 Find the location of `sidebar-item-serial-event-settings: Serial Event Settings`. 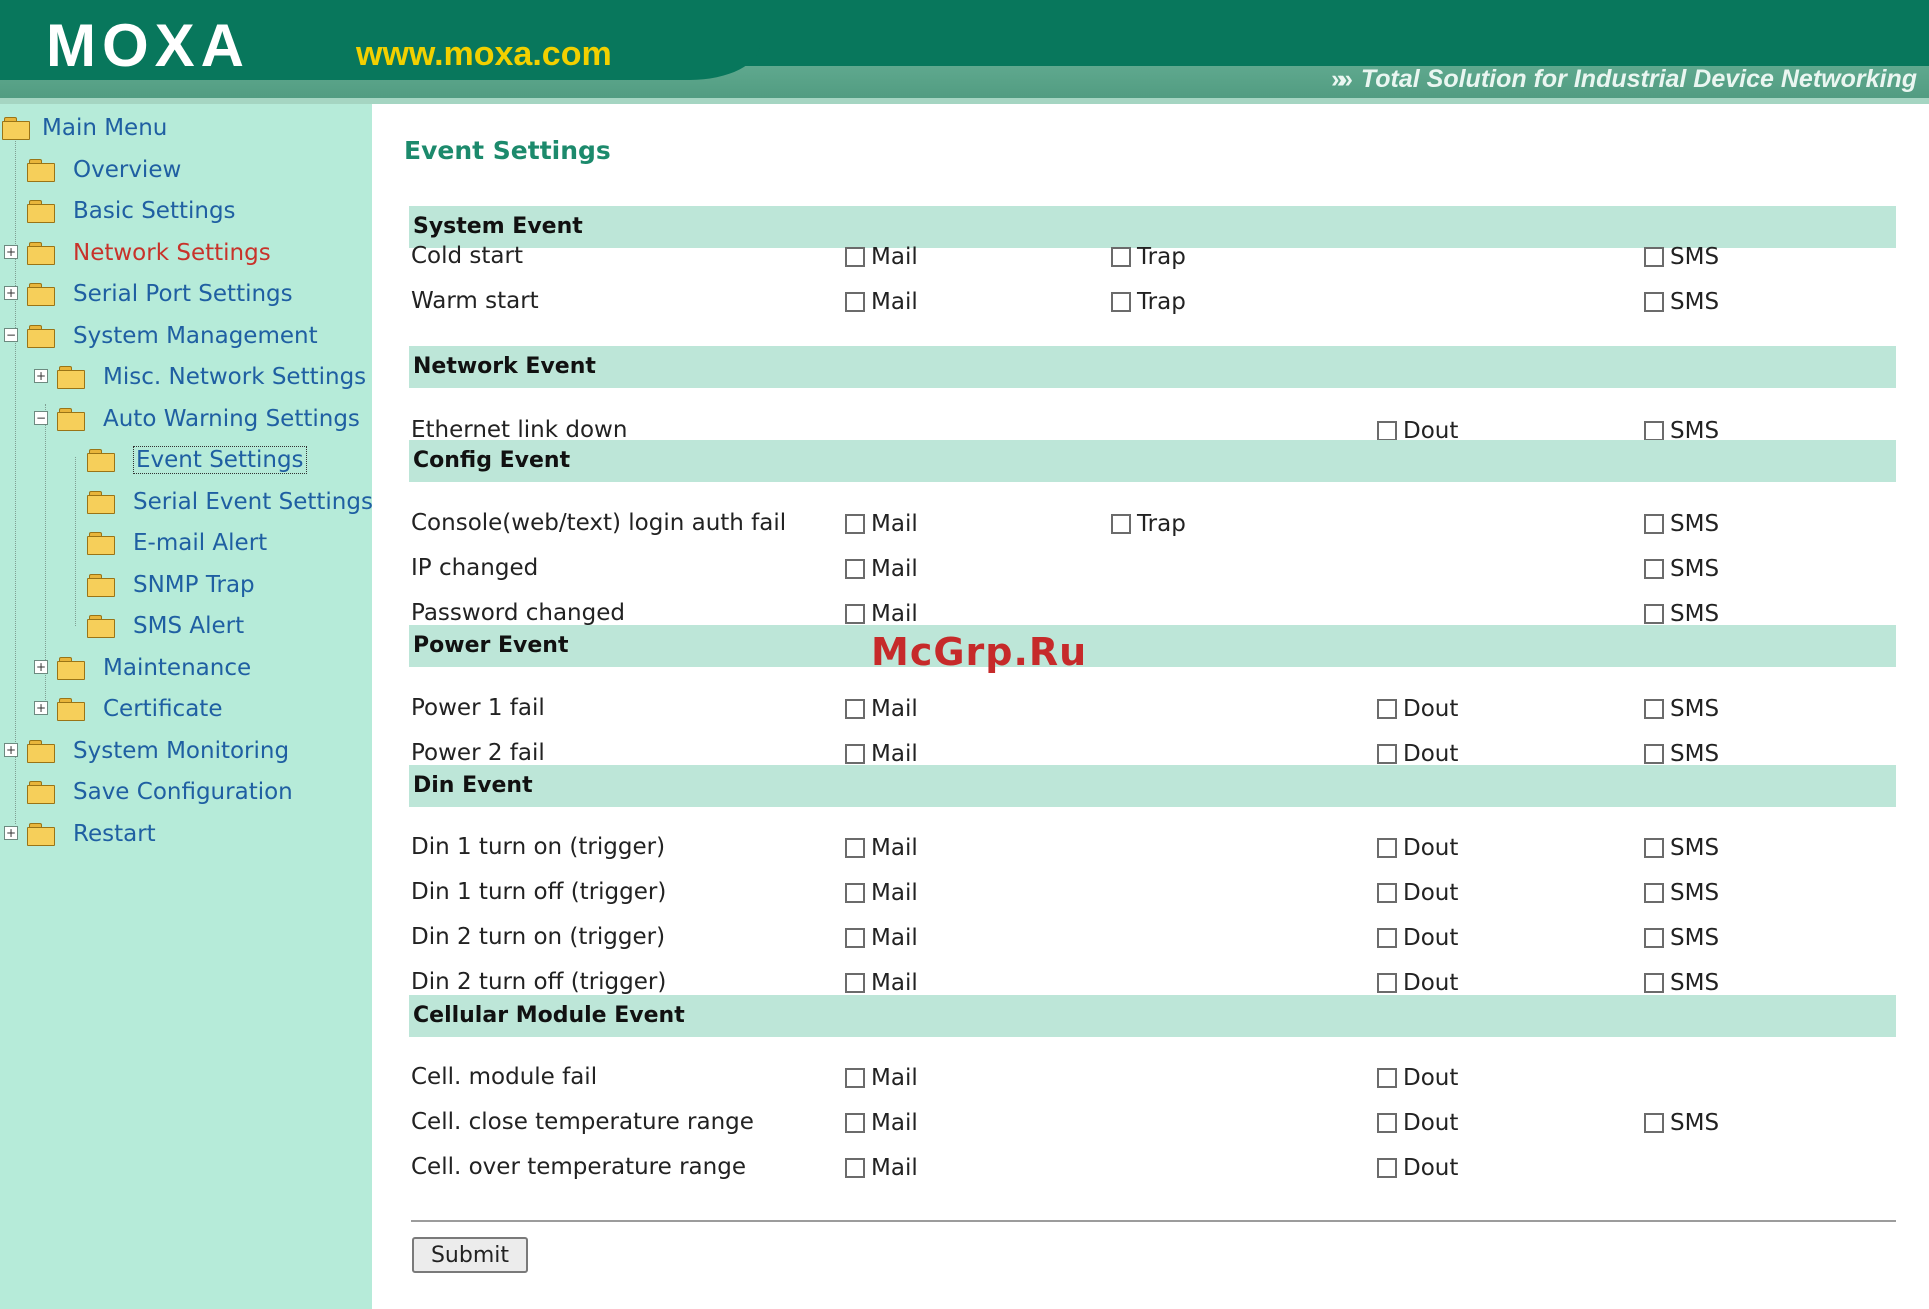

sidebar-item-serial-event-settings: Serial Event Settings is located at coordinates (186, 502).